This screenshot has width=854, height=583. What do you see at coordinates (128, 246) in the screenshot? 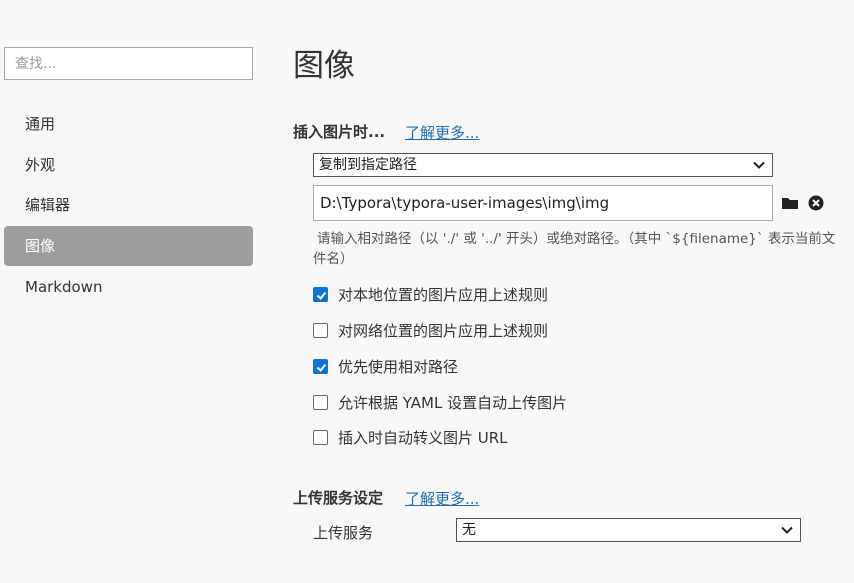
I see `sidebar-item-image: 图像` at bounding box center [128, 246].